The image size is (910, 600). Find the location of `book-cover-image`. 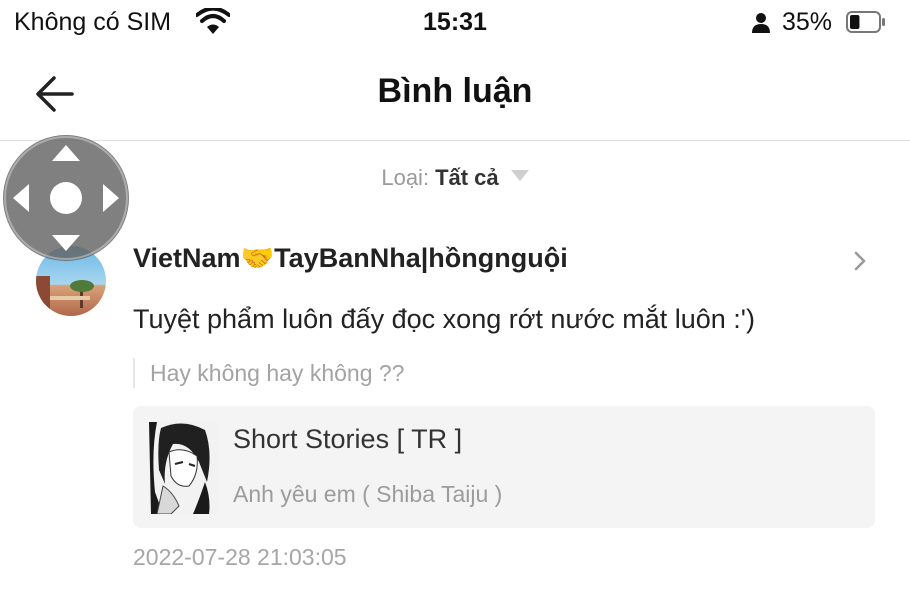

book-cover-image is located at coordinates (183, 468).